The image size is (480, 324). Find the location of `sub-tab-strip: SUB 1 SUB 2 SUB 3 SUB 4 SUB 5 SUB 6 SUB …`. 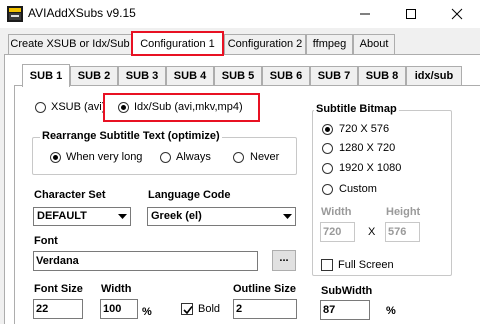

sub-tab-strip: SUB 1 SUB 2 SUB 3 SUB 4 SUB 5 SUB 6 SUB … is located at coordinates (247, 75).